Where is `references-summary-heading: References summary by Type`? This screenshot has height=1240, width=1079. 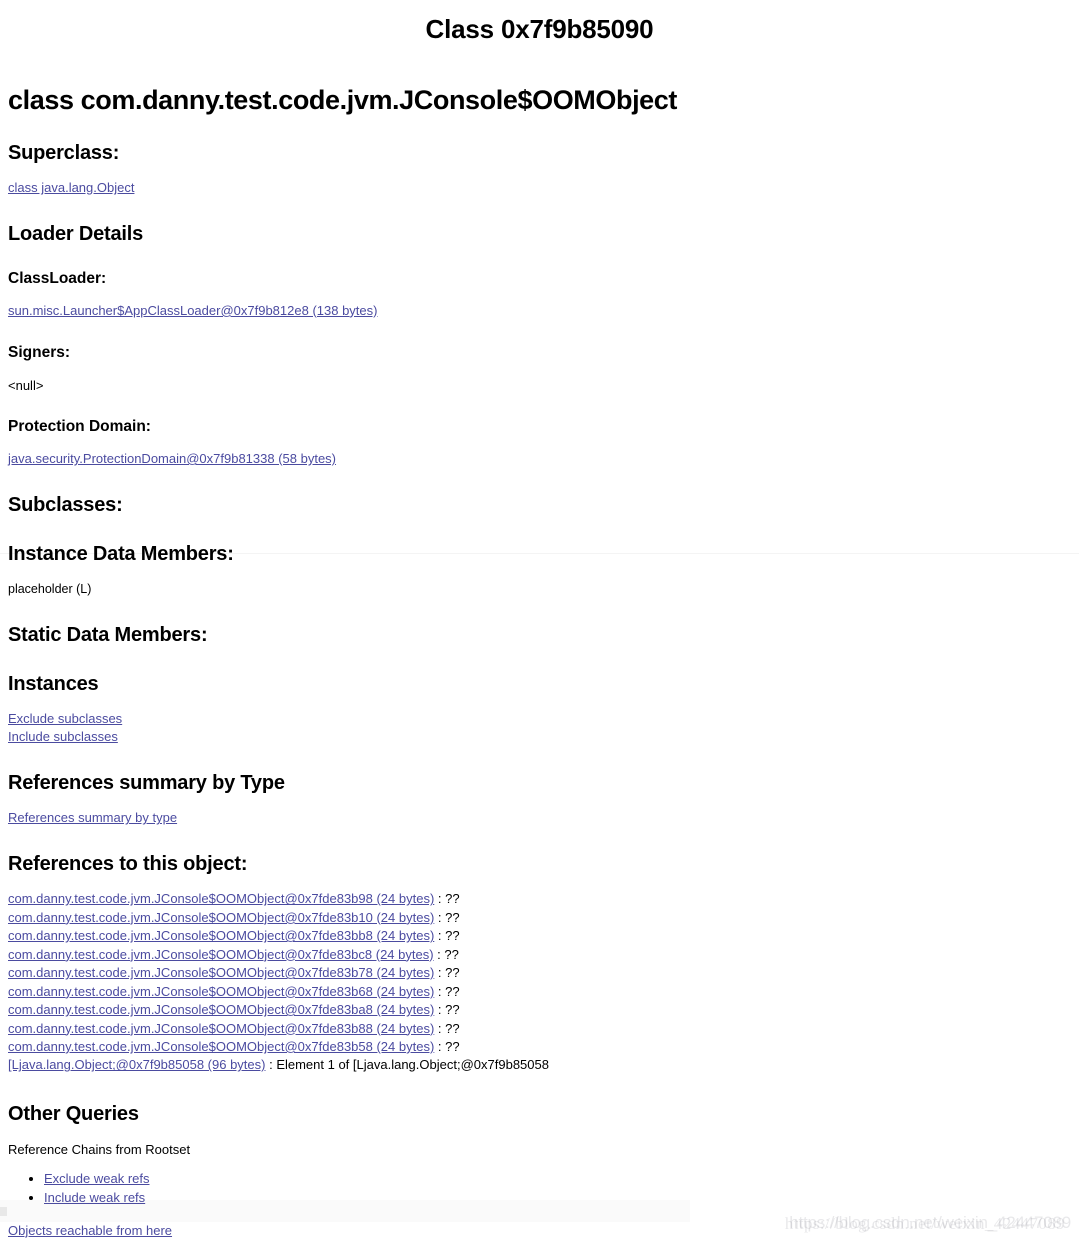 references-summary-heading: References summary by Type is located at coordinates (146, 783).